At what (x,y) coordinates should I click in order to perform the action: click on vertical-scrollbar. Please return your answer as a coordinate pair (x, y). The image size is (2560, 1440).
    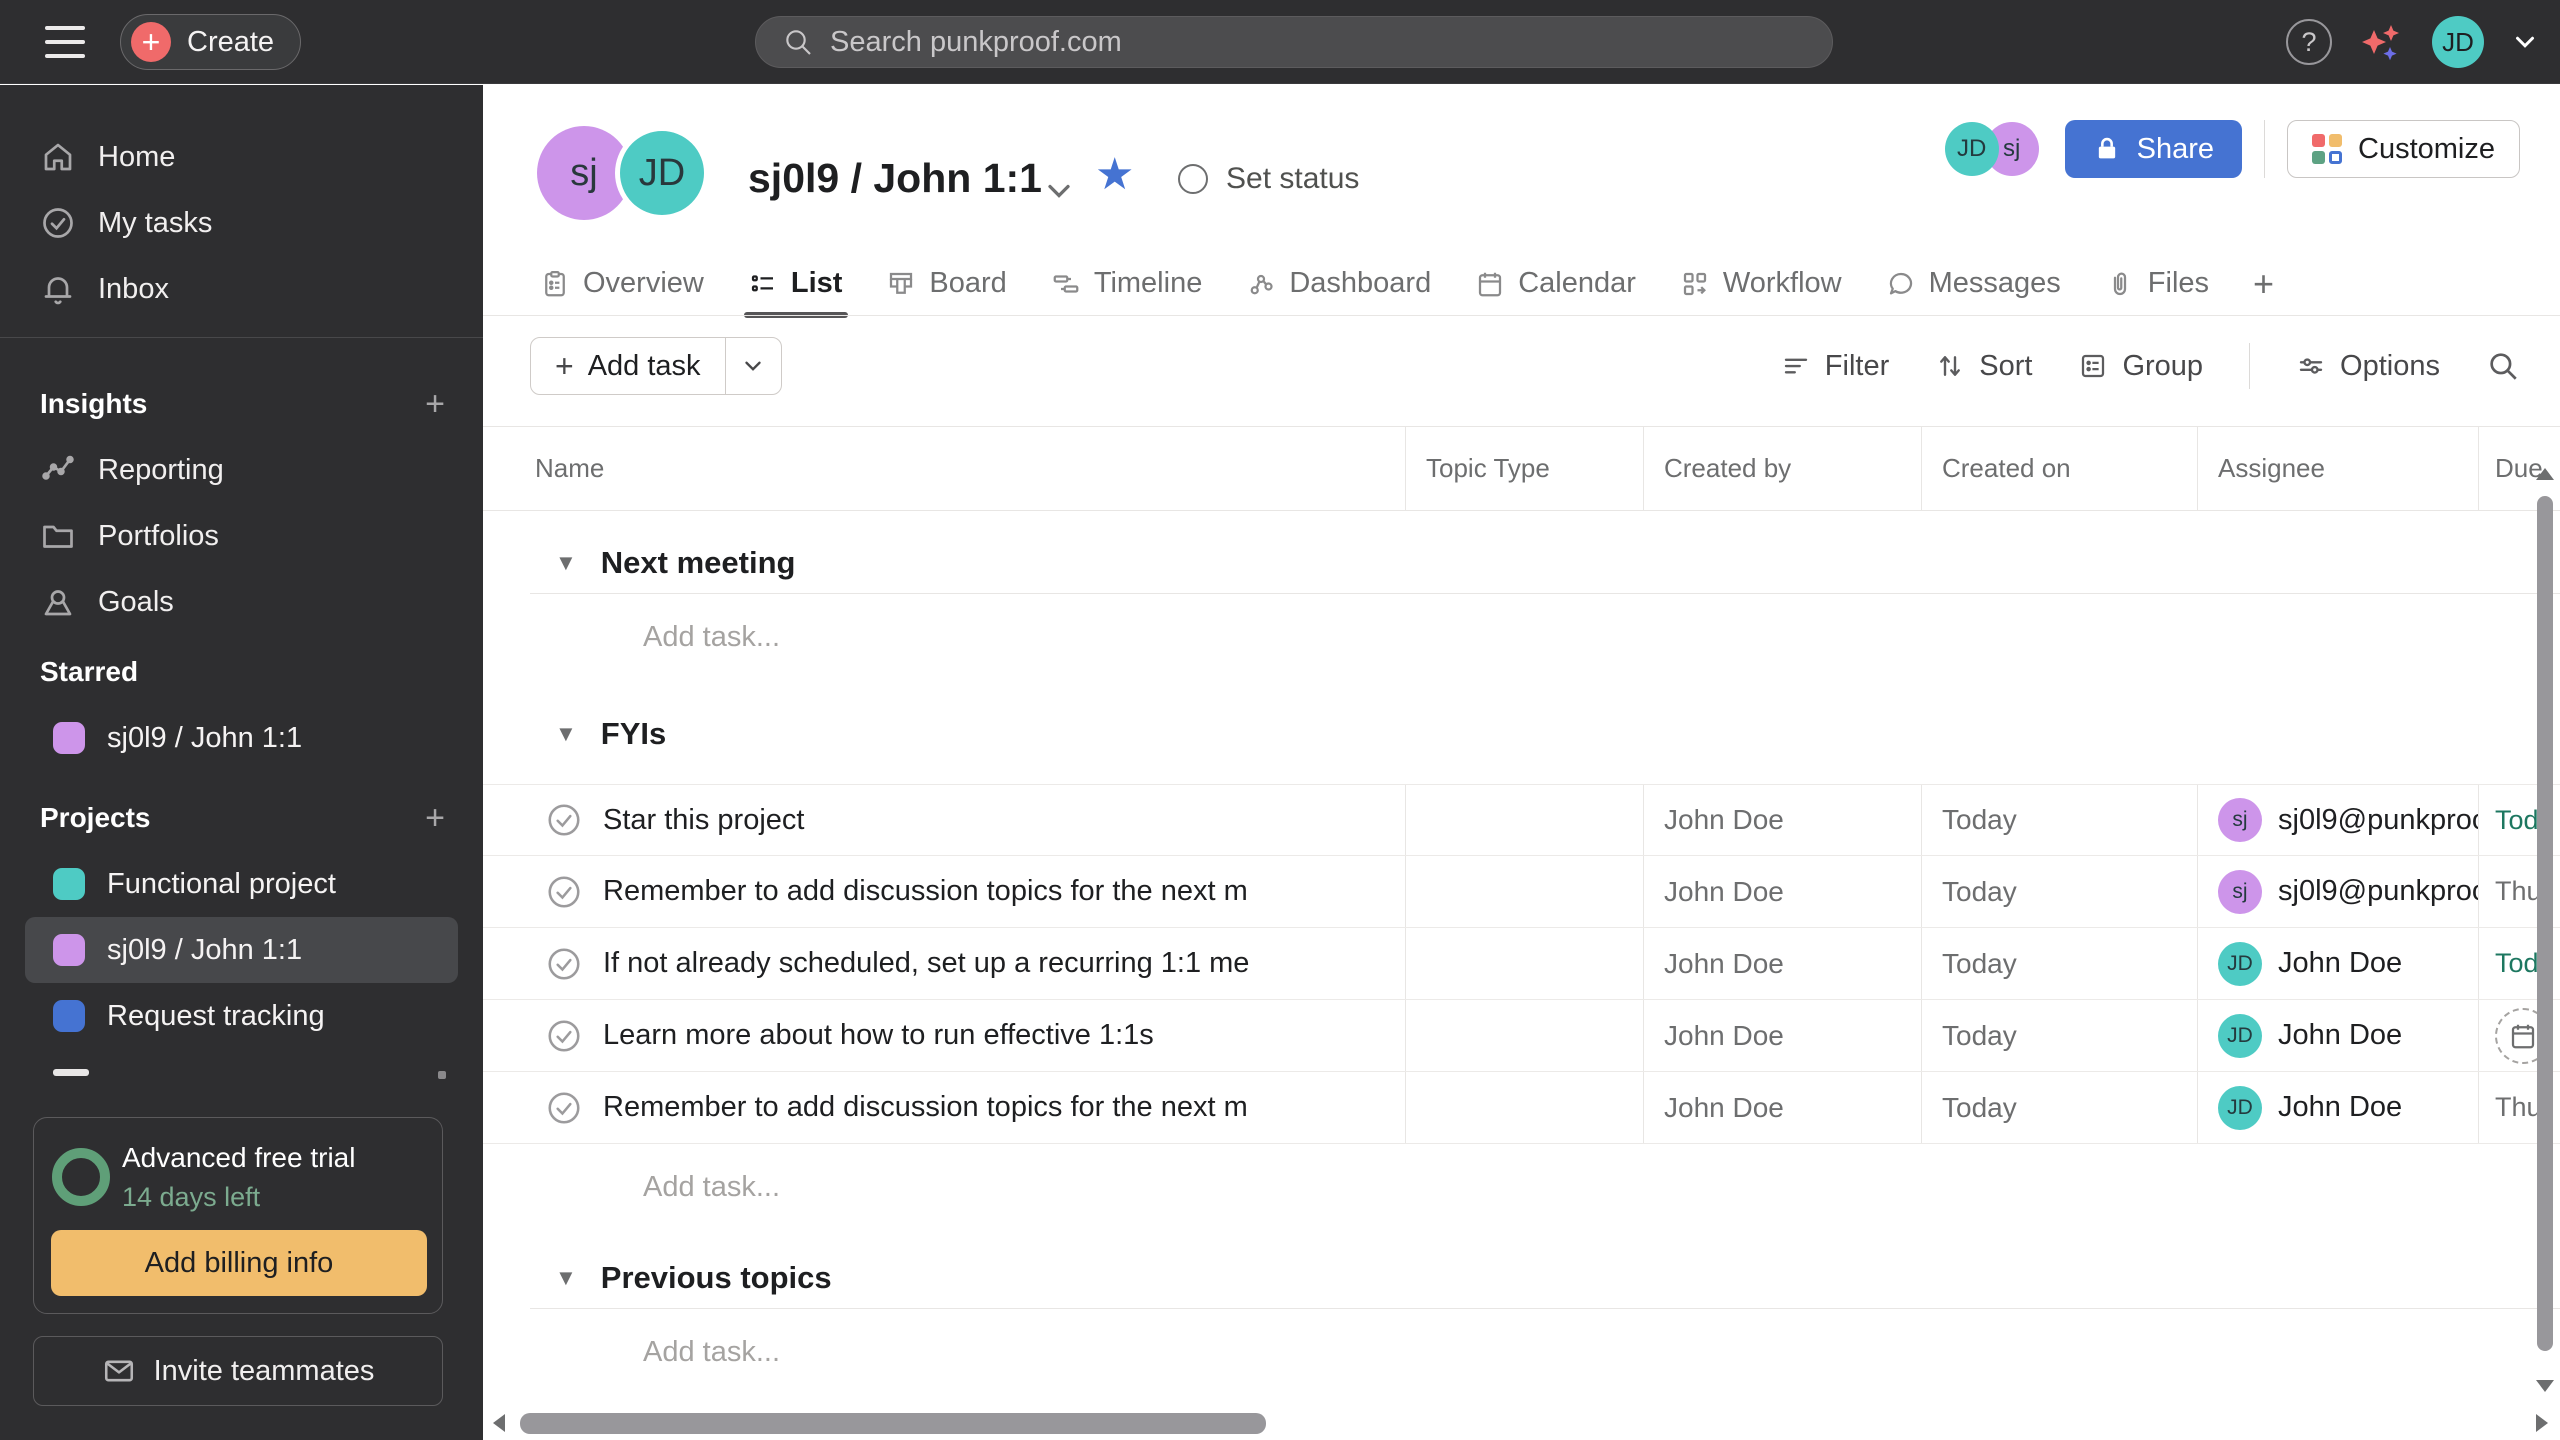
    Looking at the image, I should click on (2545, 930).